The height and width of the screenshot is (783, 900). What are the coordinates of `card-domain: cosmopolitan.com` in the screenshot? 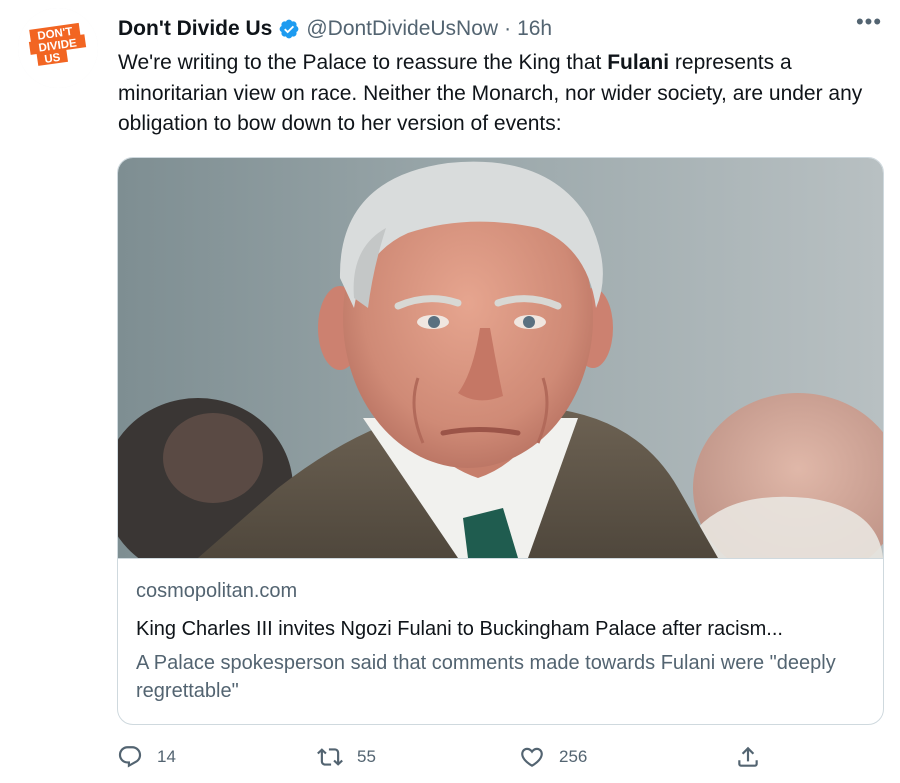 It's located at (217, 591).